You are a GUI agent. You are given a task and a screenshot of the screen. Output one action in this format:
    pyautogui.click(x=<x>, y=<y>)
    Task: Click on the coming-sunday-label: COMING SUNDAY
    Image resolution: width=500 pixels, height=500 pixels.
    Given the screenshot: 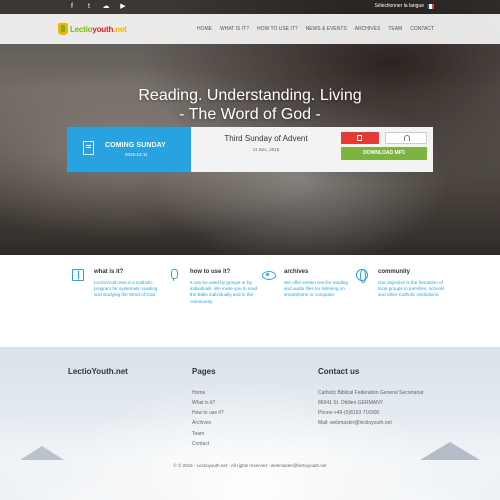 What is the action you would take?
    pyautogui.click(x=135, y=145)
    